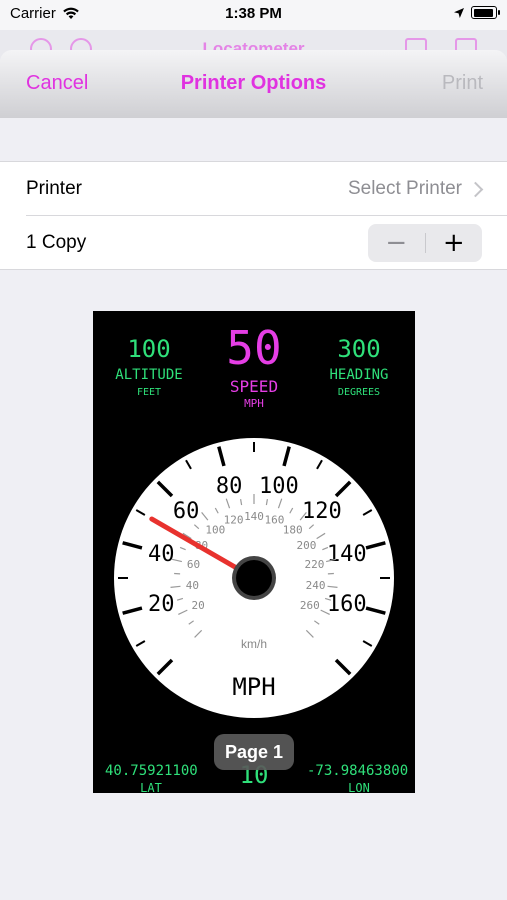 The height and width of the screenshot is (900, 507). Describe the element at coordinates (358, 771) in the screenshot. I see `lon-value: -73.98463800` at that location.